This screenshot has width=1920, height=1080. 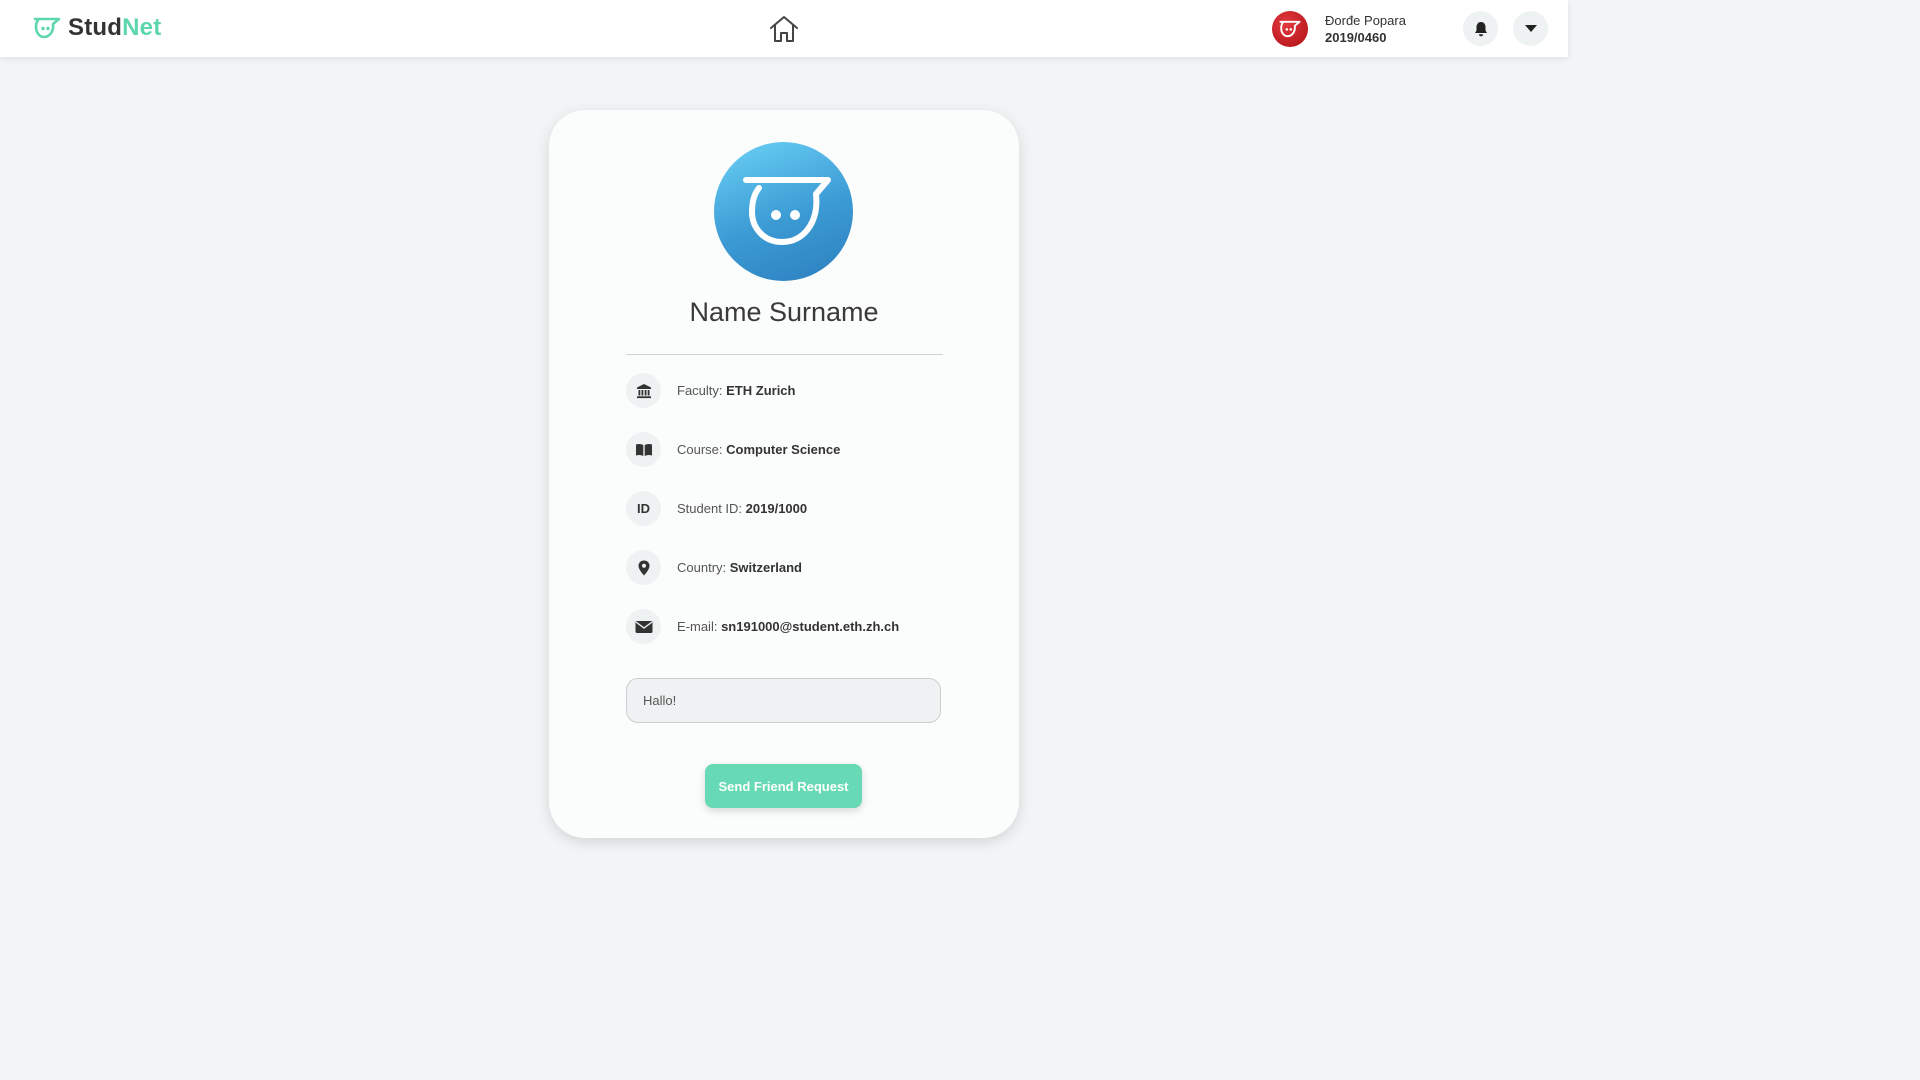 I want to click on studnet-avatar-icon, so click(x=786, y=210).